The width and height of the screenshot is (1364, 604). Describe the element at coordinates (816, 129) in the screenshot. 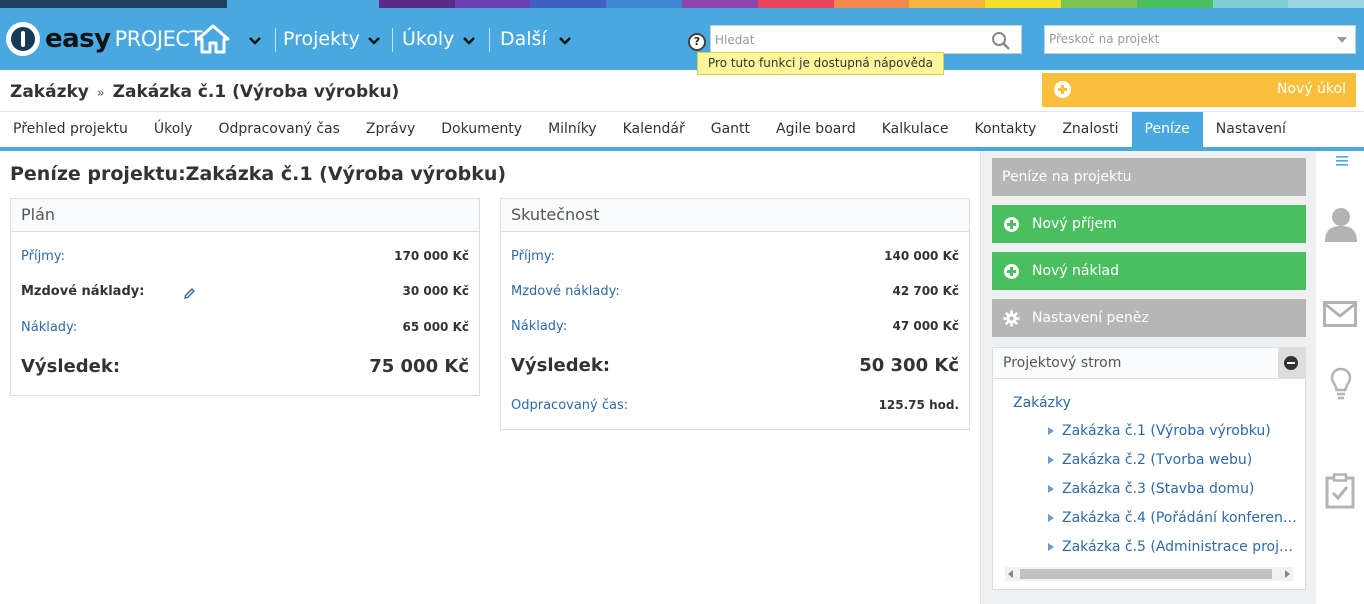

I see `tab-item: Agile board` at that location.